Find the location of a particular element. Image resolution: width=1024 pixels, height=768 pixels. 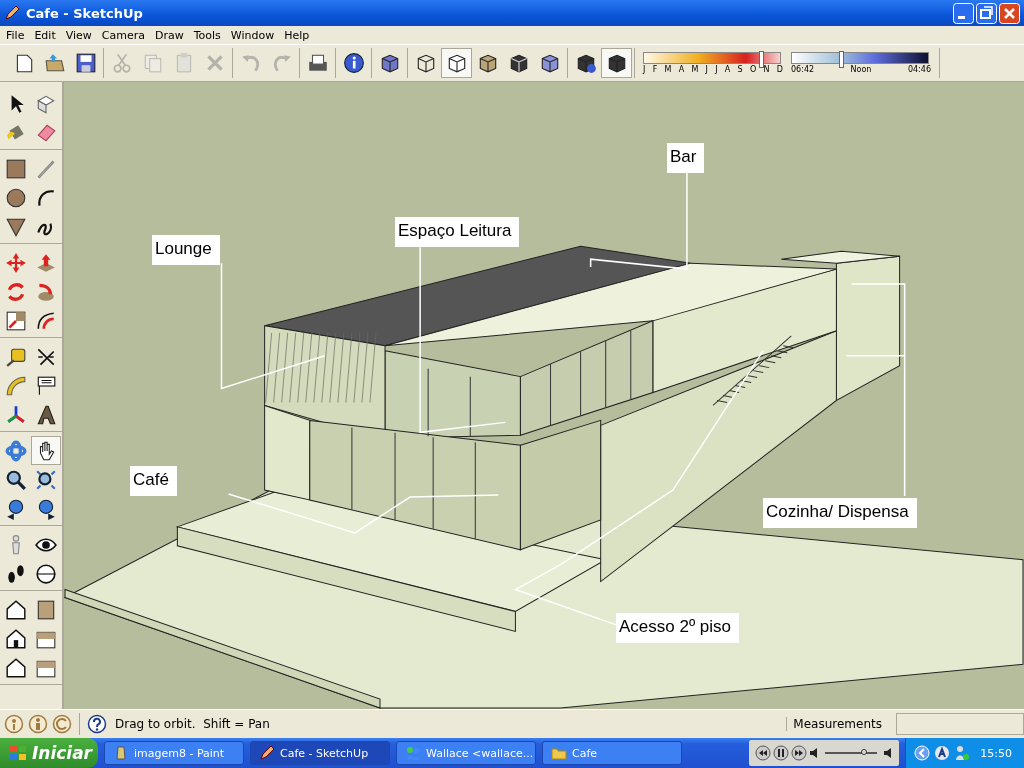

menu-item: Draw is located at coordinates (170, 35).